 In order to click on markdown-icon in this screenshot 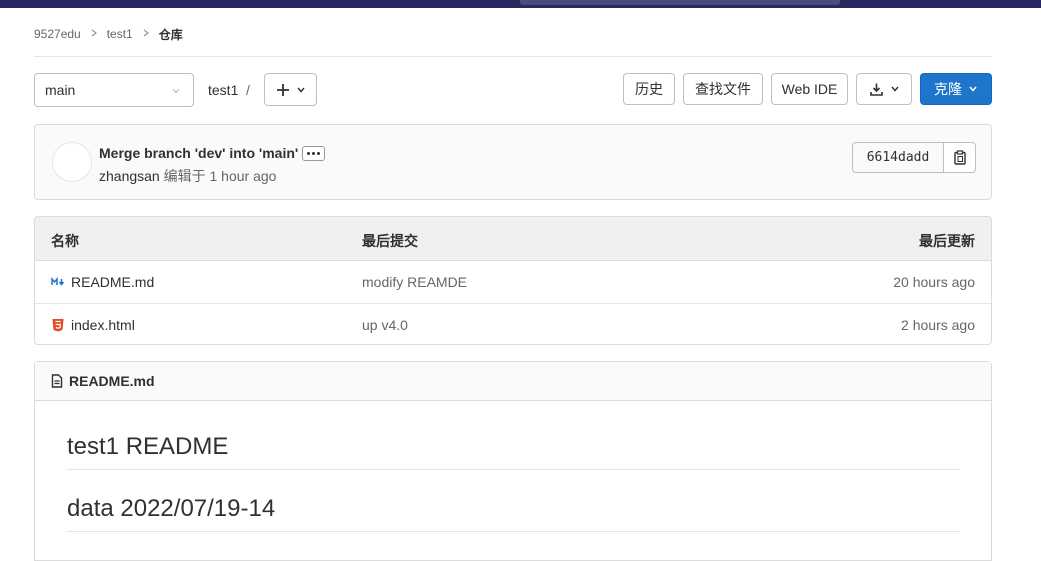, I will do `click(58, 281)`.